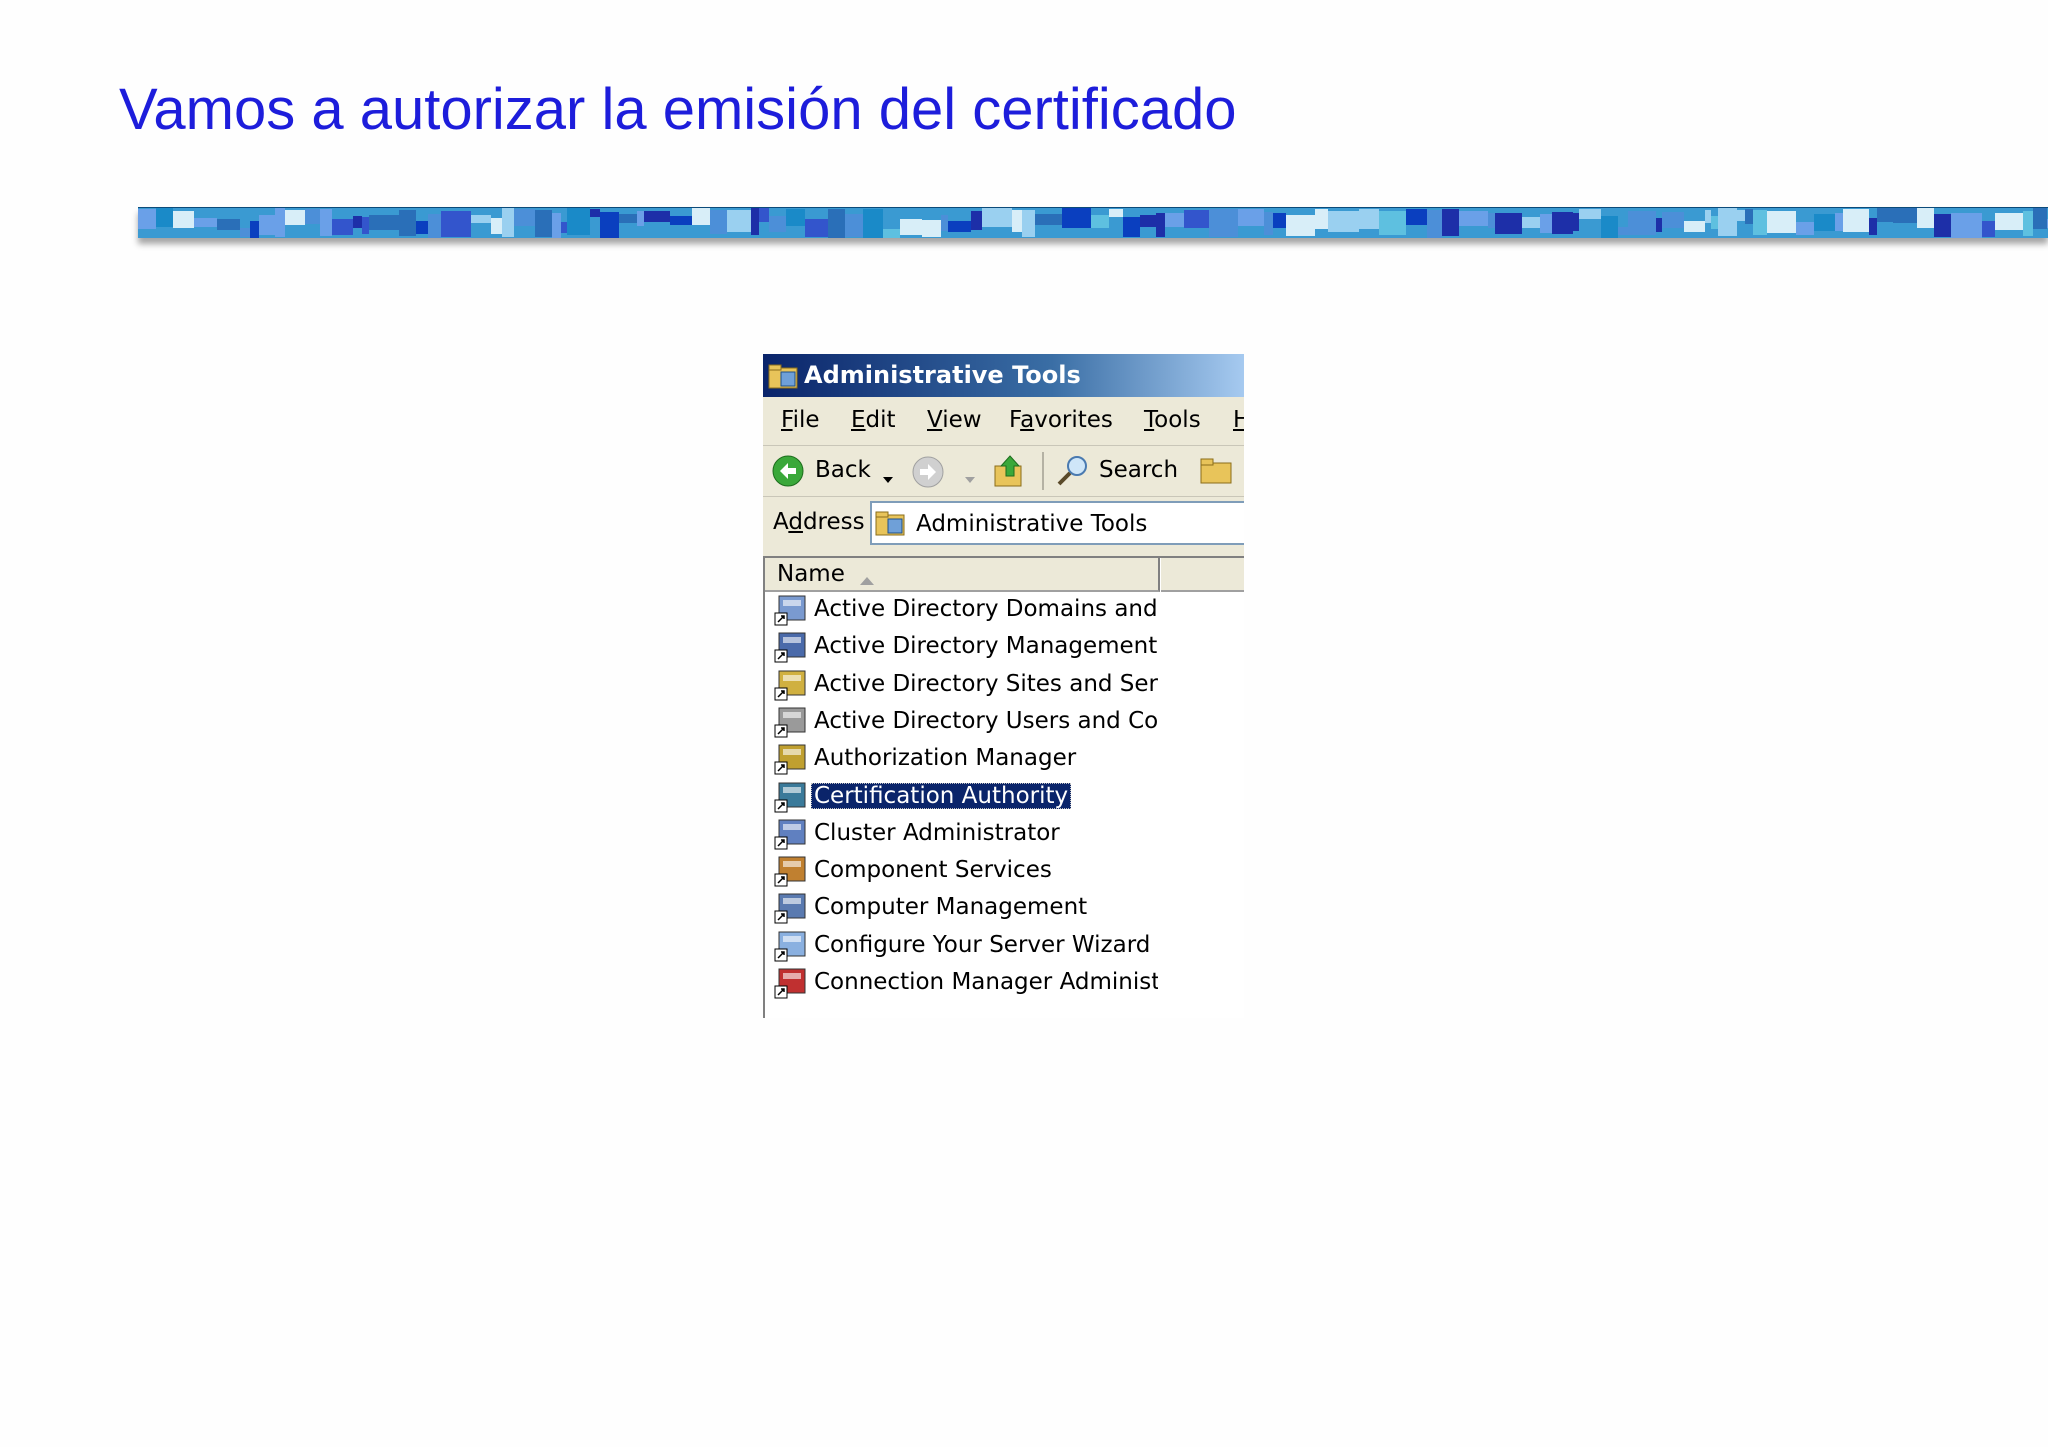 The height and width of the screenshot is (1447, 2048). What do you see at coordinates (1238, 420) in the screenshot?
I see `menu-help: H` at bounding box center [1238, 420].